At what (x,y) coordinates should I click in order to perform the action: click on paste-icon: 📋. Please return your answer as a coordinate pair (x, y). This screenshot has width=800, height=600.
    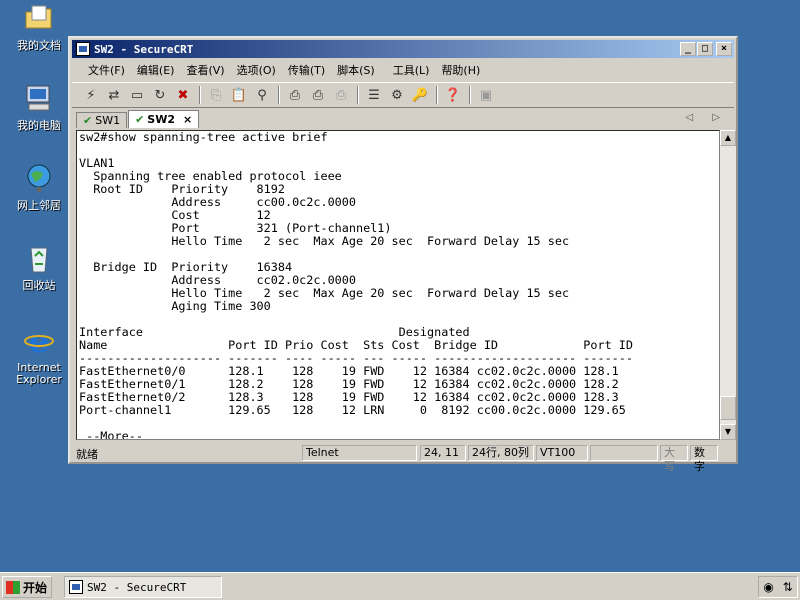
    Looking at the image, I should click on (239, 95).